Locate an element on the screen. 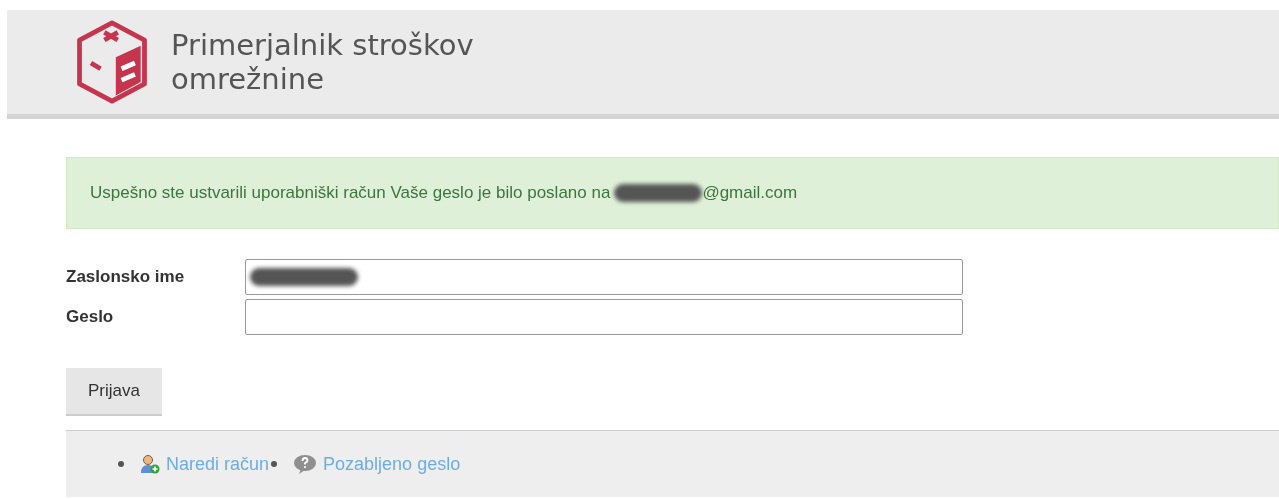 Image resolution: width=1279 pixels, height=499 pixels. login-button: Prijava is located at coordinates (114, 392).